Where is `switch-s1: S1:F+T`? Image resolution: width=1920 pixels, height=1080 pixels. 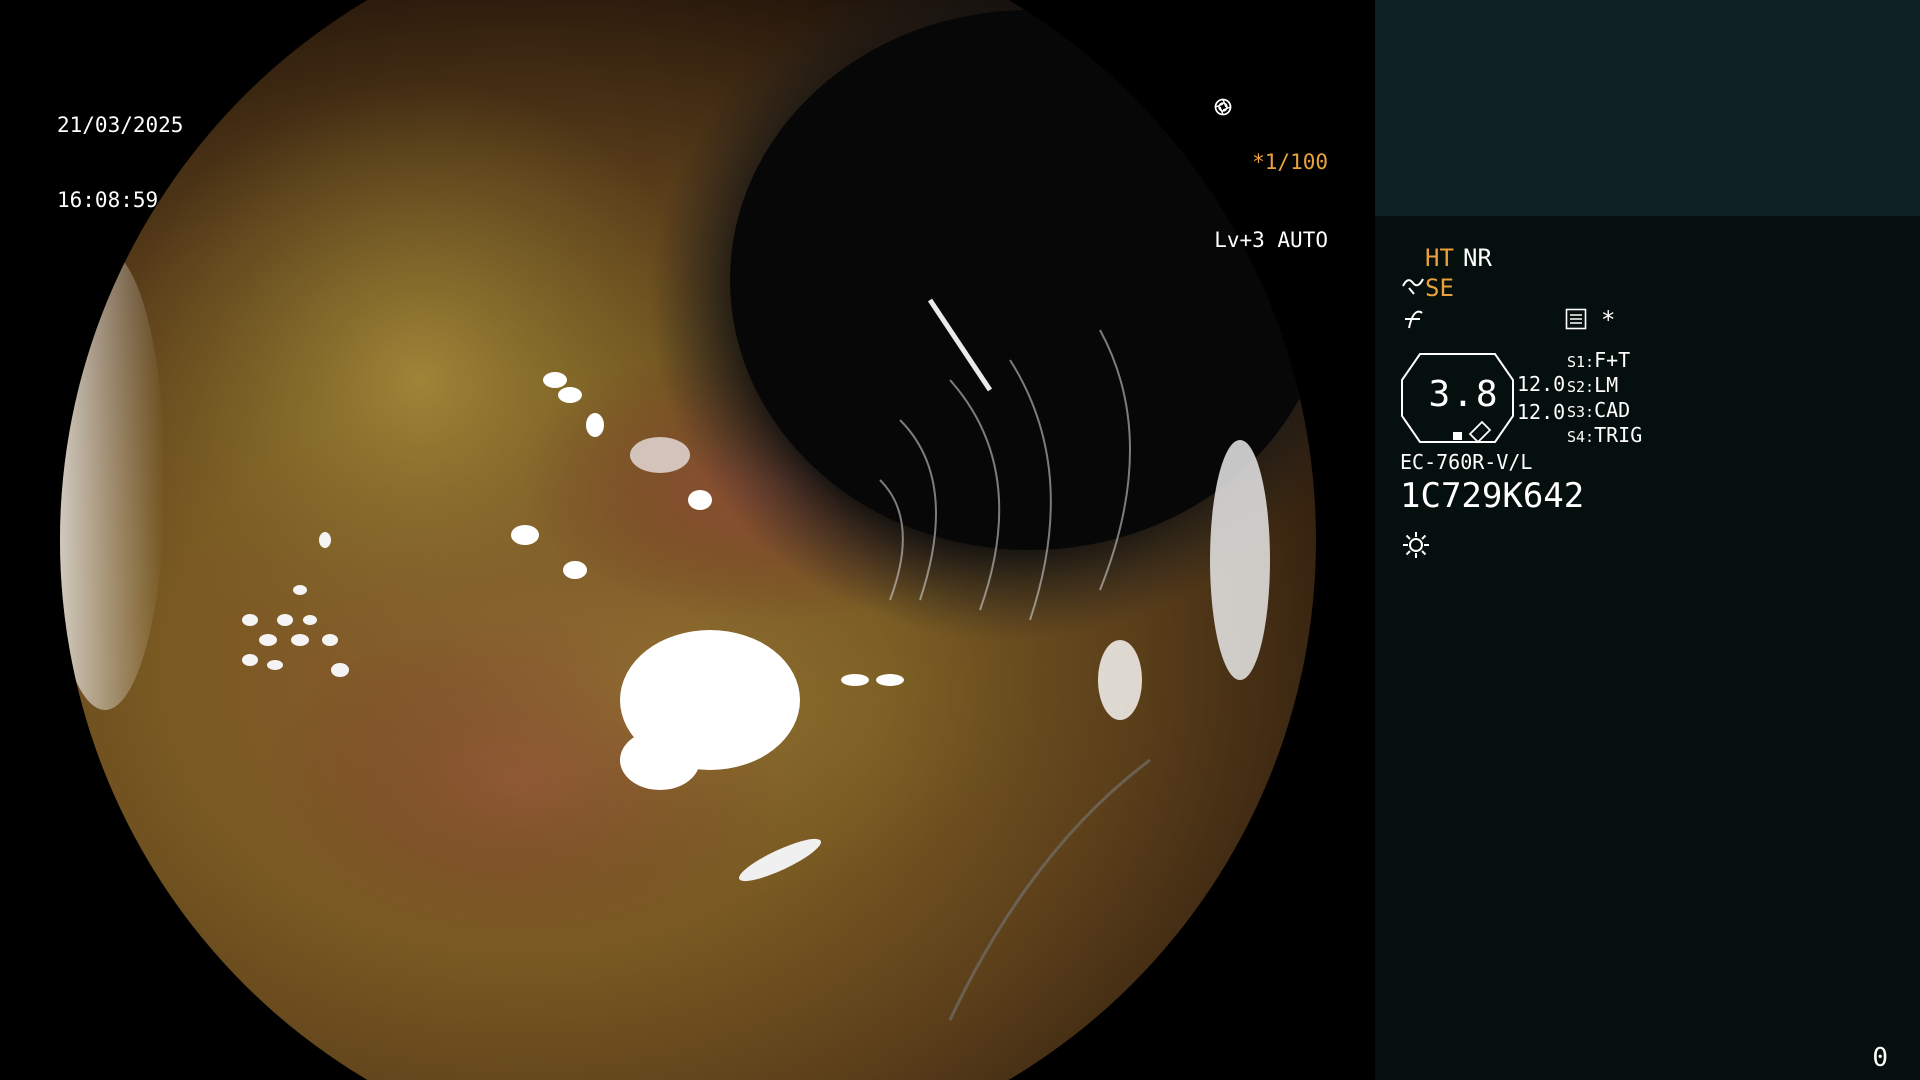 switch-s1: S1:F+T is located at coordinates (1598, 361).